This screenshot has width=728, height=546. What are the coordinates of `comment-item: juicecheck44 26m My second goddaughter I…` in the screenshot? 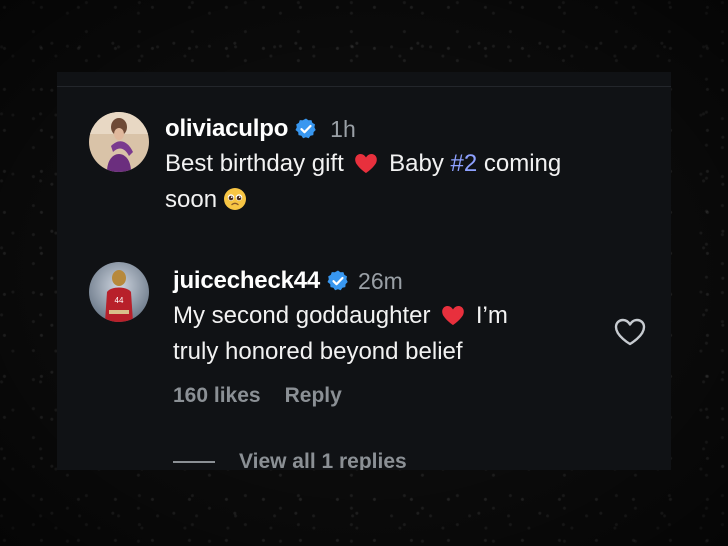 It's located at (388, 317).